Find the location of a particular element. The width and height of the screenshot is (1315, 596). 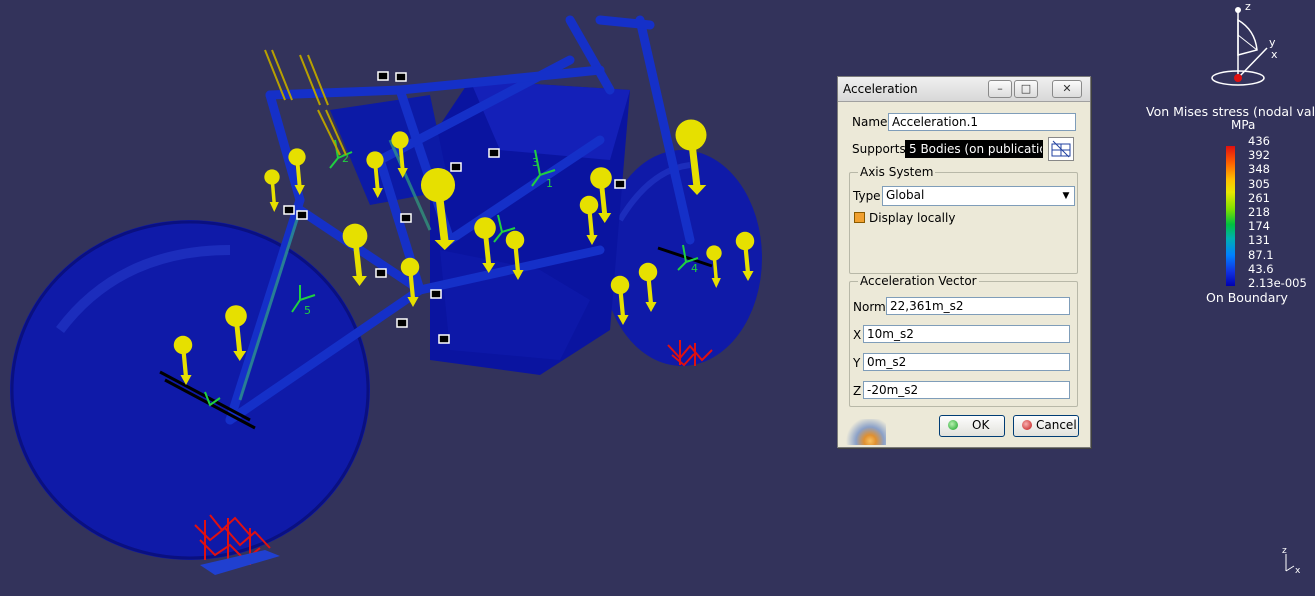

compass-x-label: x is located at coordinates (1274, 54).